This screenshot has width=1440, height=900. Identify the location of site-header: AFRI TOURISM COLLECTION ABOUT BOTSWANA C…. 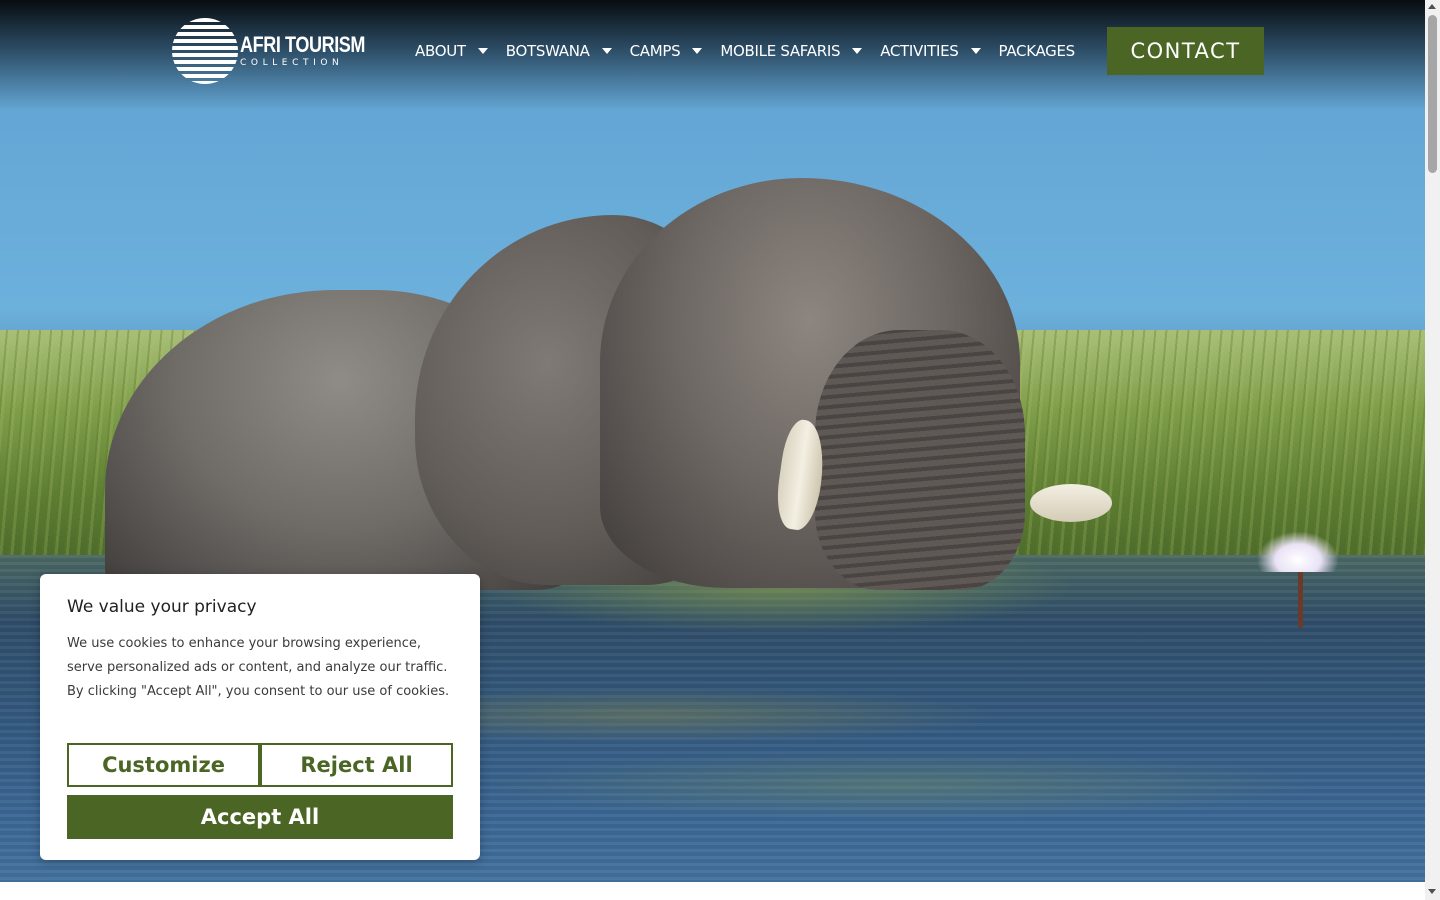
(712, 50).